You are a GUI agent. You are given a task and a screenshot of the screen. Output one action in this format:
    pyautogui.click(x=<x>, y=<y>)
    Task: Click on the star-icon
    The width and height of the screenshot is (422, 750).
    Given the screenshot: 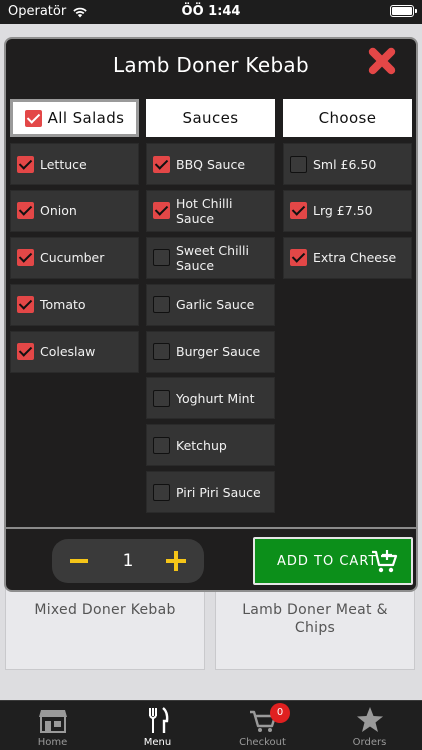 What is the action you would take?
    pyautogui.click(x=370, y=719)
    